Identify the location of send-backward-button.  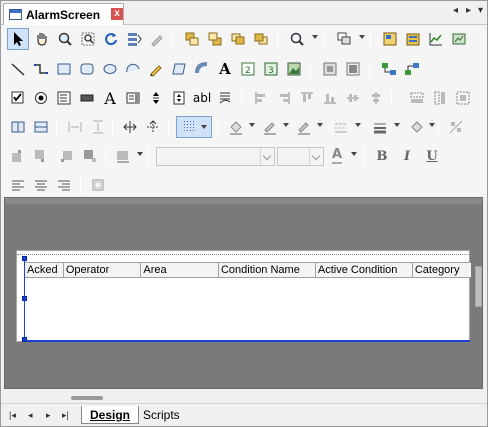
(261, 39).